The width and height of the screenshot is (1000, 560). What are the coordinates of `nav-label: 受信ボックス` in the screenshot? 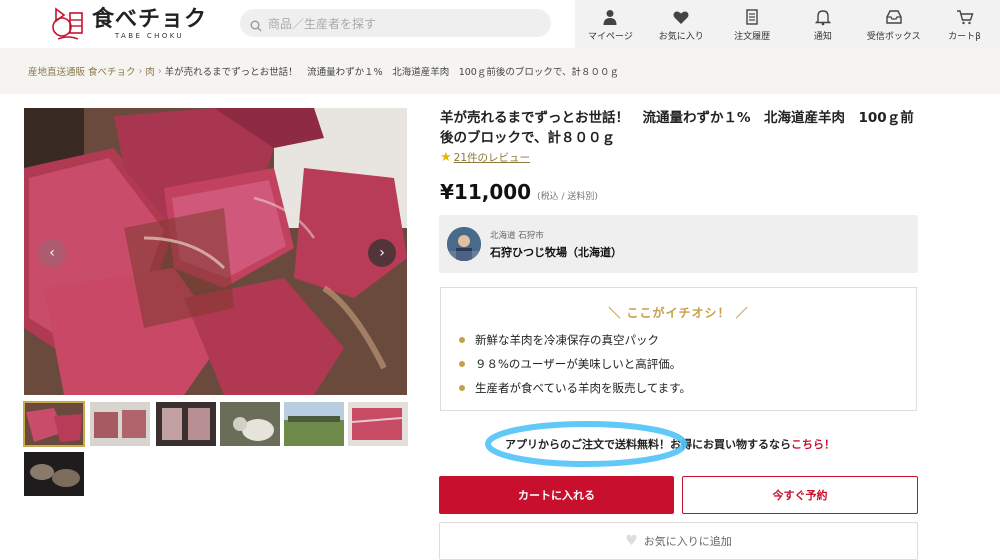 It's located at (893, 37).